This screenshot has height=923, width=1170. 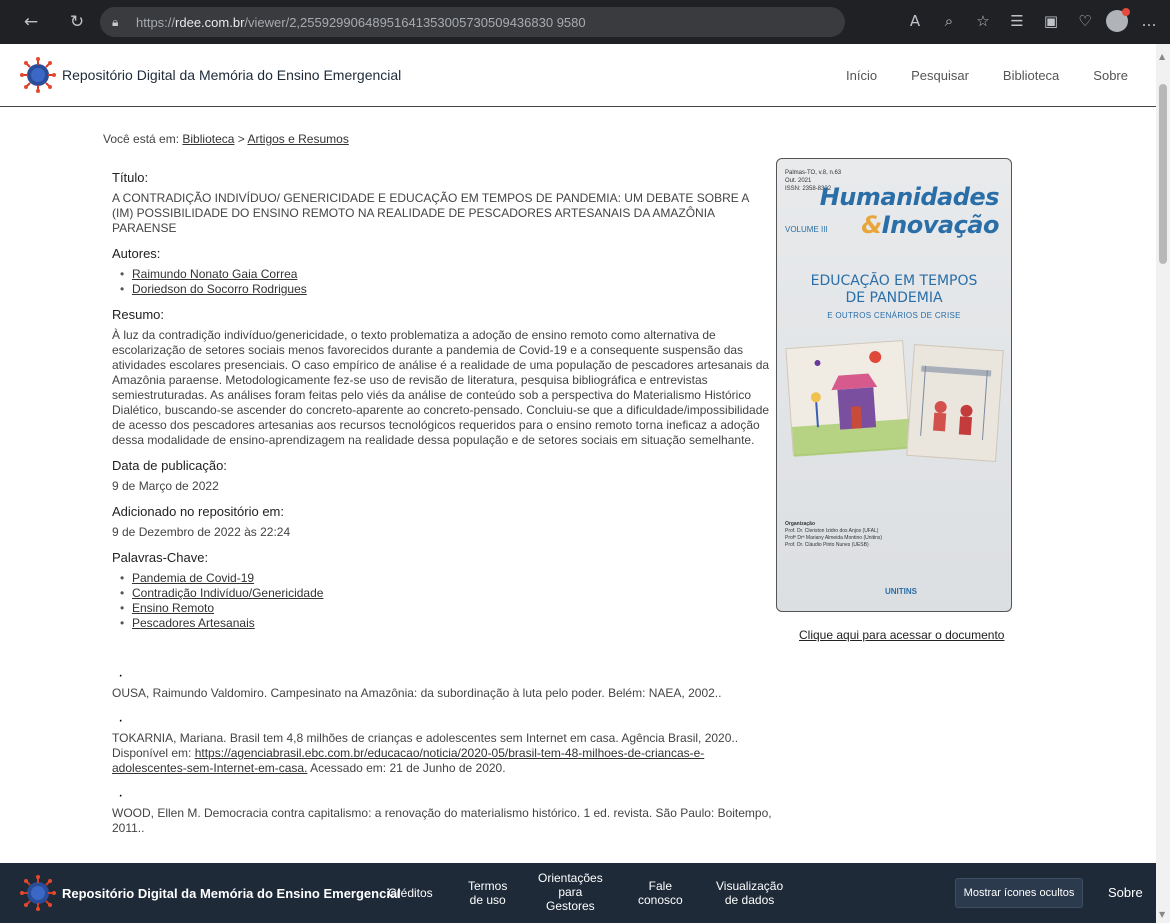 What do you see at coordinates (750, 886) in the screenshot?
I see `footer-visual-line: Visualização` at bounding box center [750, 886].